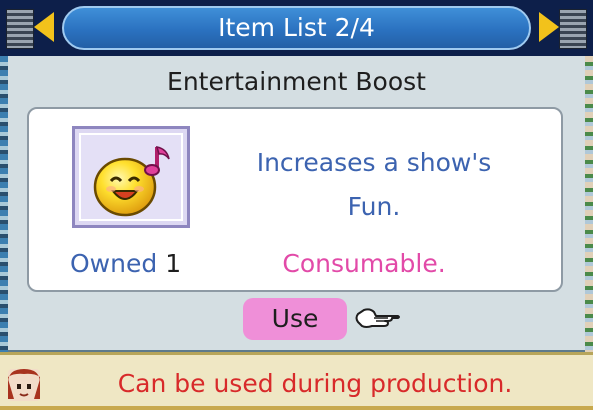 Image resolution: width=593 pixels, height=410 pixels. What do you see at coordinates (377, 318) in the screenshot?
I see `pointing-hand-icon` at bounding box center [377, 318].